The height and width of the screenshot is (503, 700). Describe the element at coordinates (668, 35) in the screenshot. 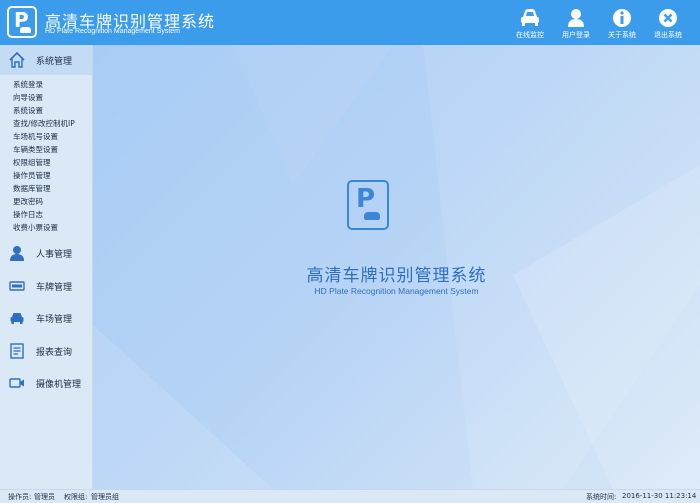

I see `exit-system-label: 退出系统` at that location.